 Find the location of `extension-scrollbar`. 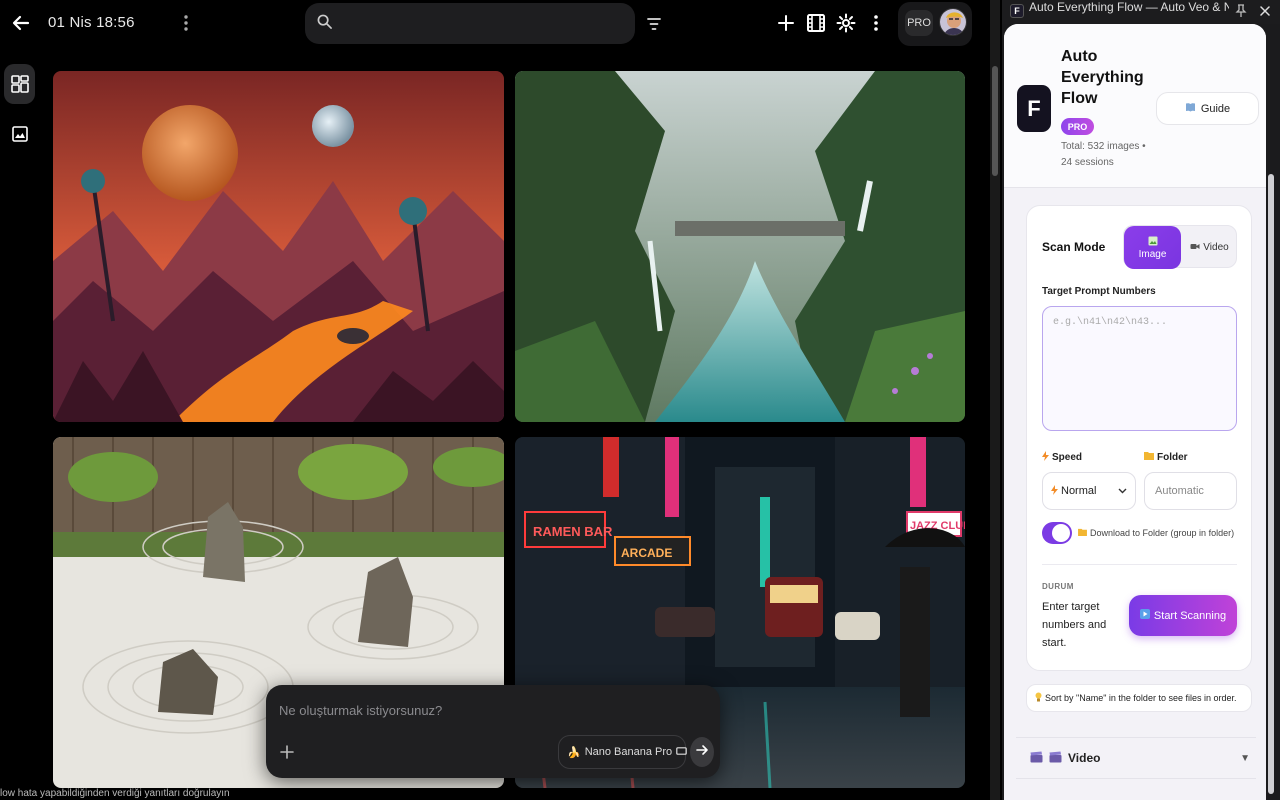

extension-scrollbar is located at coordinates (1271, 484).